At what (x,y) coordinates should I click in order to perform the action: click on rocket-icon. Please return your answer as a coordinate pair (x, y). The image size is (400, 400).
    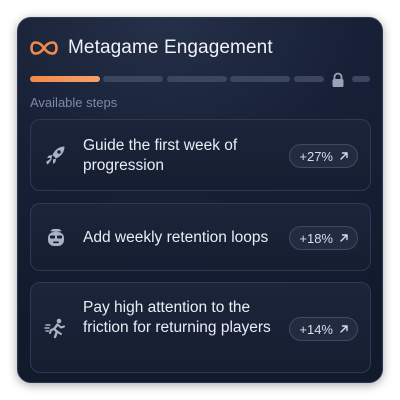
    Looking at the image, I should click on (56, 155).